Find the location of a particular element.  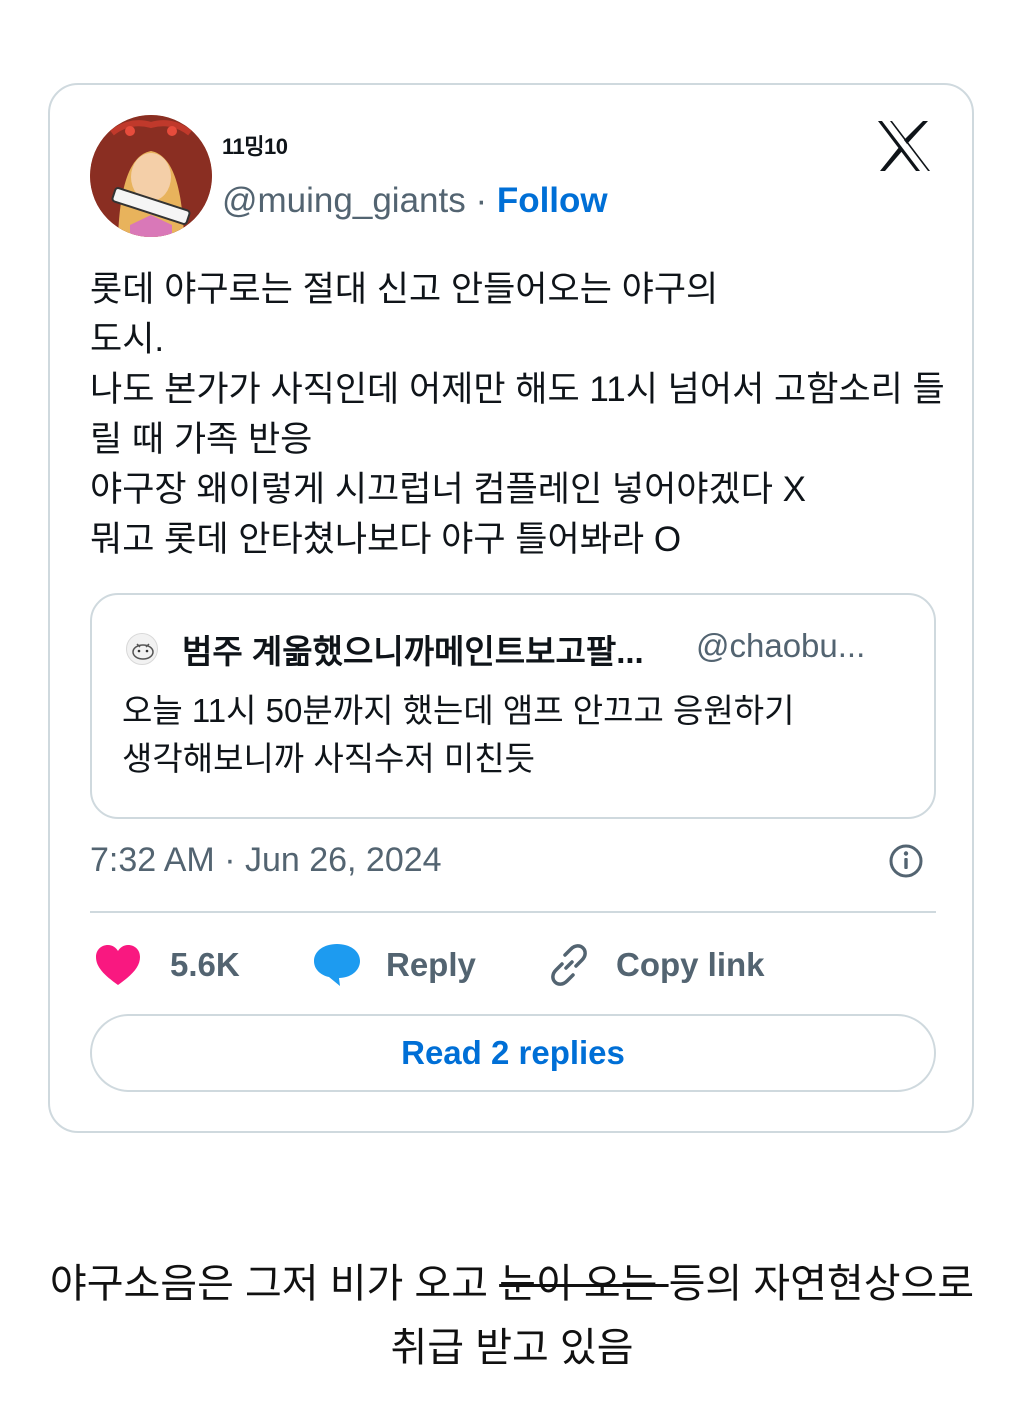

user-handle: @muing_giants is located at coordinates (344, 200).